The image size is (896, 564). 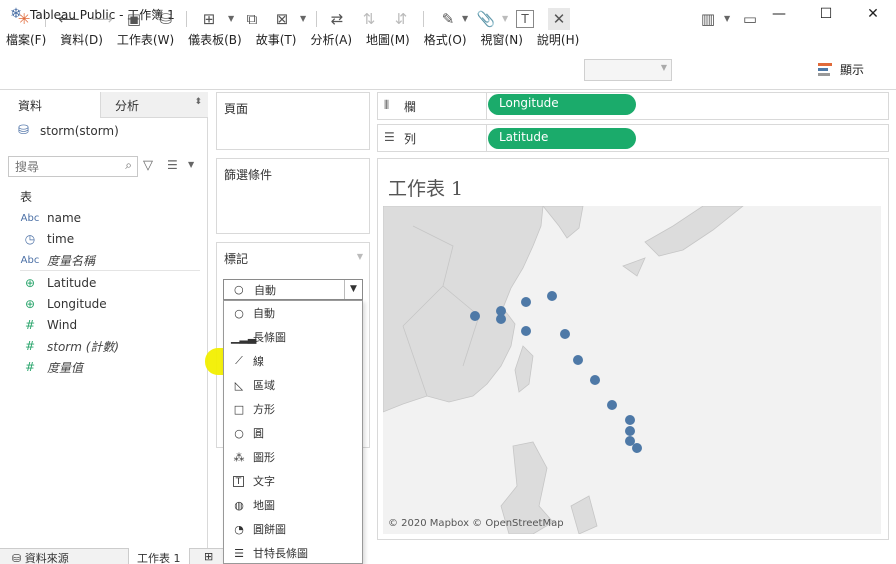 What do you see at coordinates (337, 19) in the screenshot?
I see `swap-rows-columns-icon: ⇄` at bounding box center [337, 19].